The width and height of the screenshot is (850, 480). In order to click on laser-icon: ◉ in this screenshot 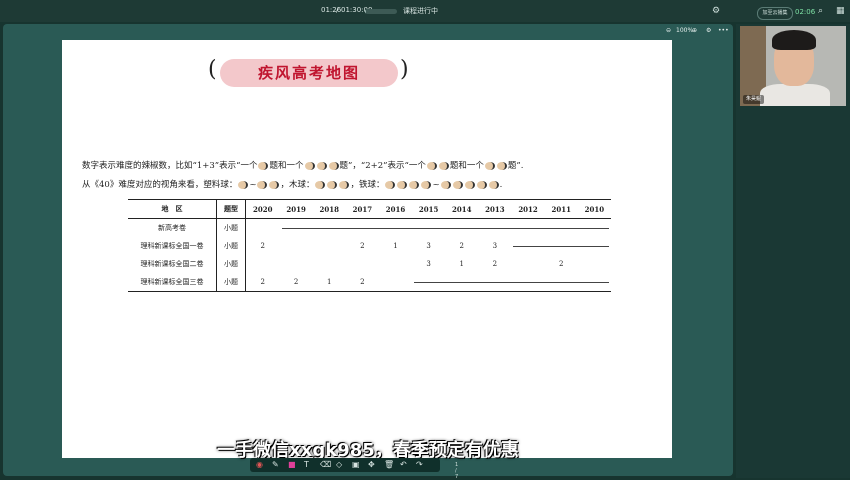, I will do `click(259, 464)`.